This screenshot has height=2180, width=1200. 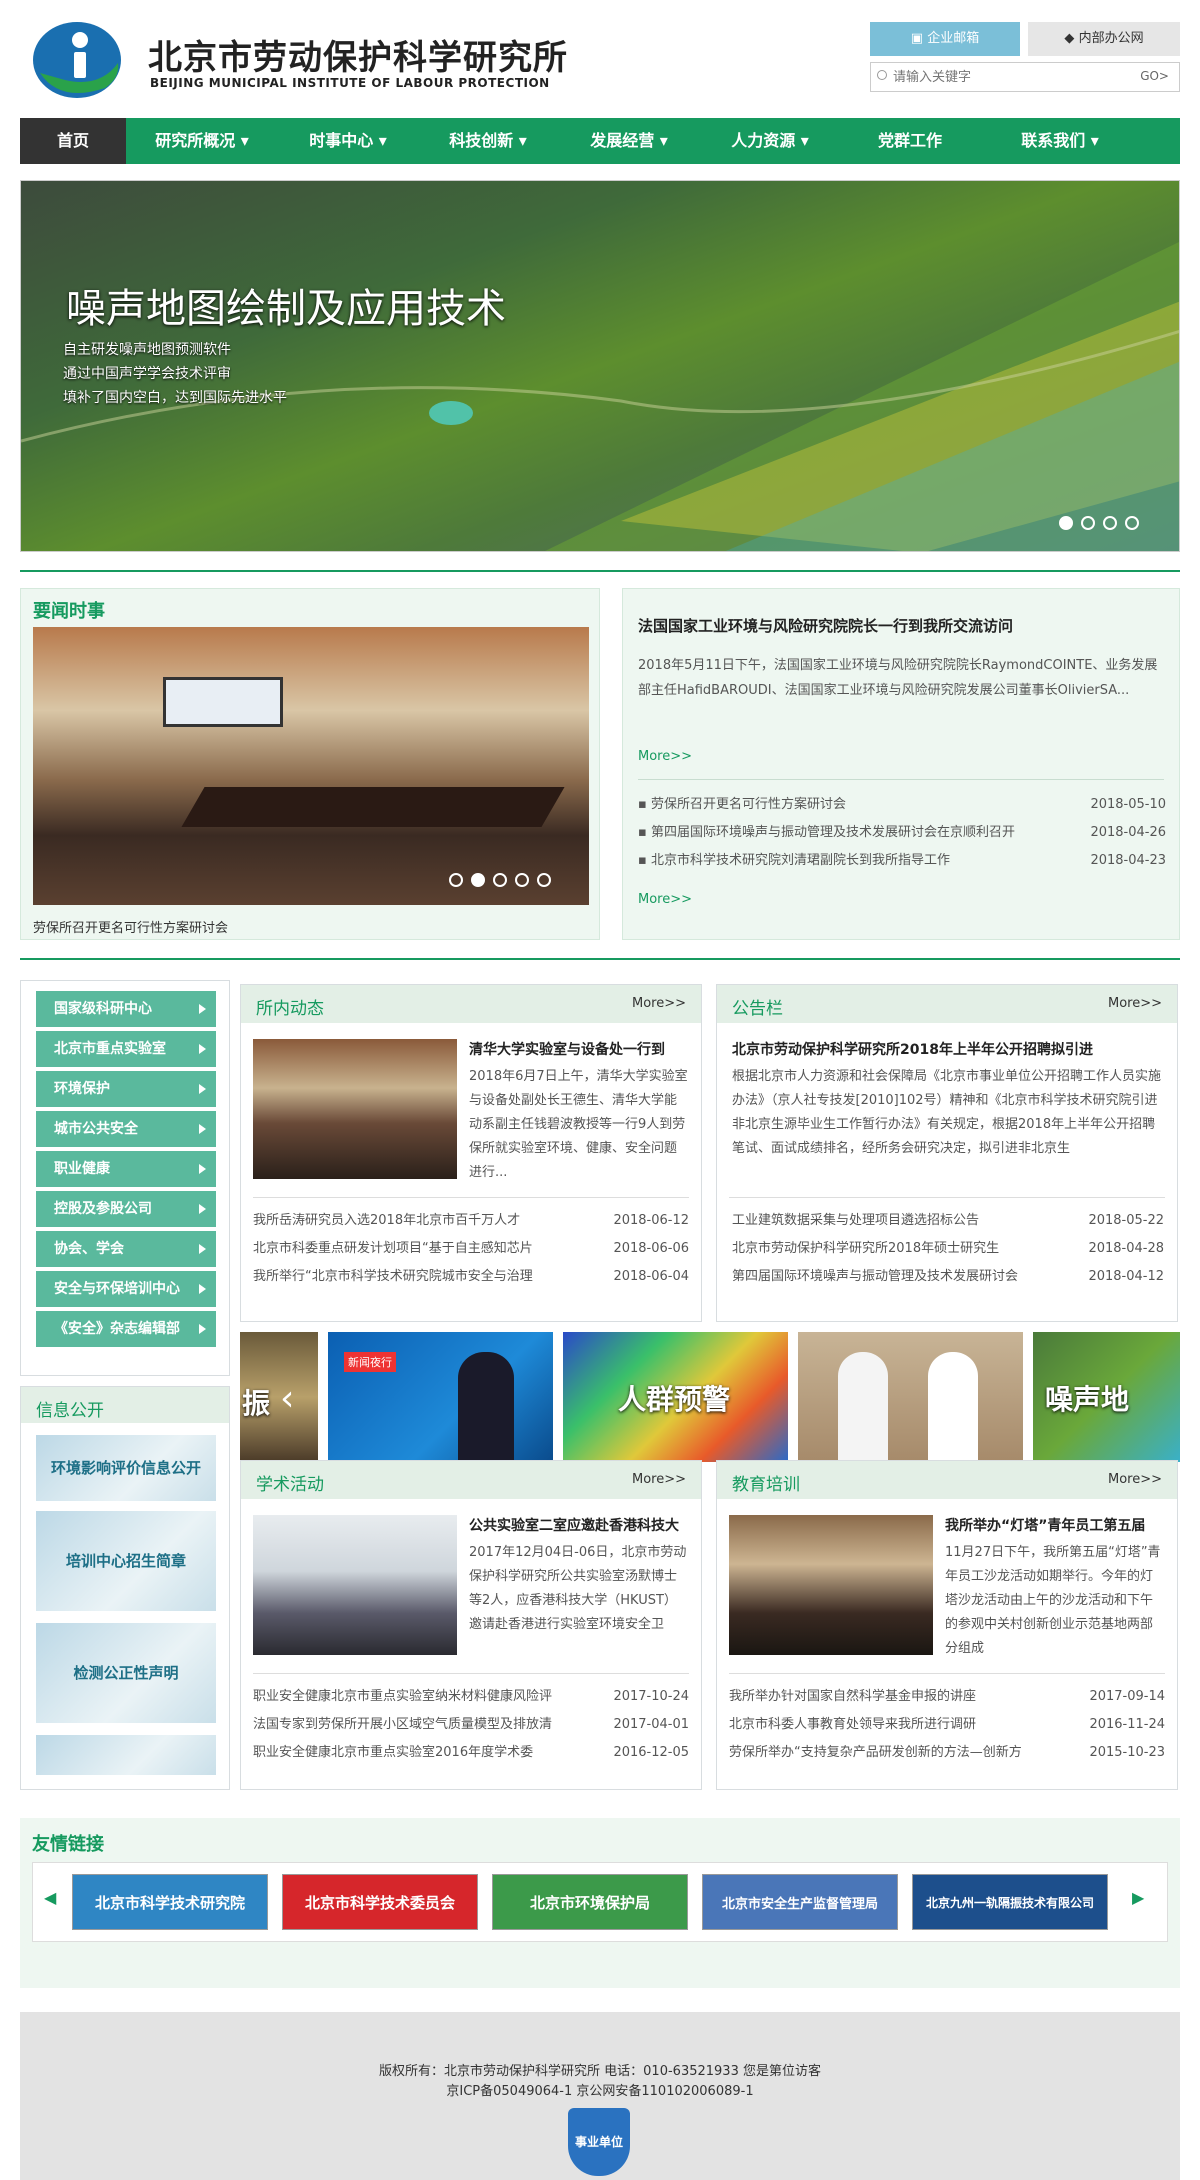 I want to click on strip-image-tunnel: 振 ‹, so click(x=279, y=1397).